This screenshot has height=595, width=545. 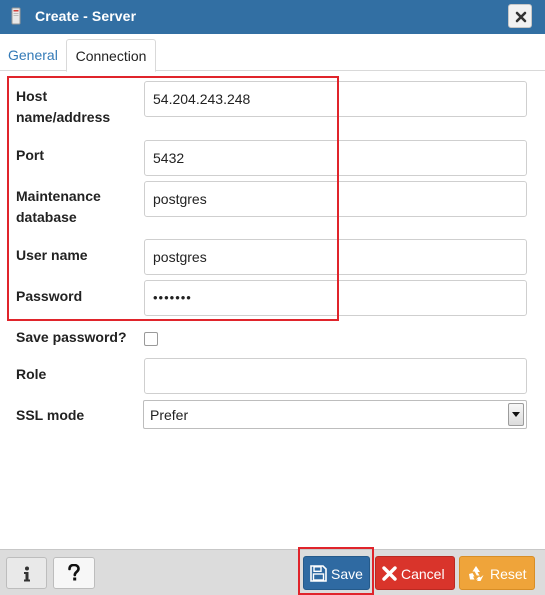 I want to click on question-icon, so click(x=74, y=572).